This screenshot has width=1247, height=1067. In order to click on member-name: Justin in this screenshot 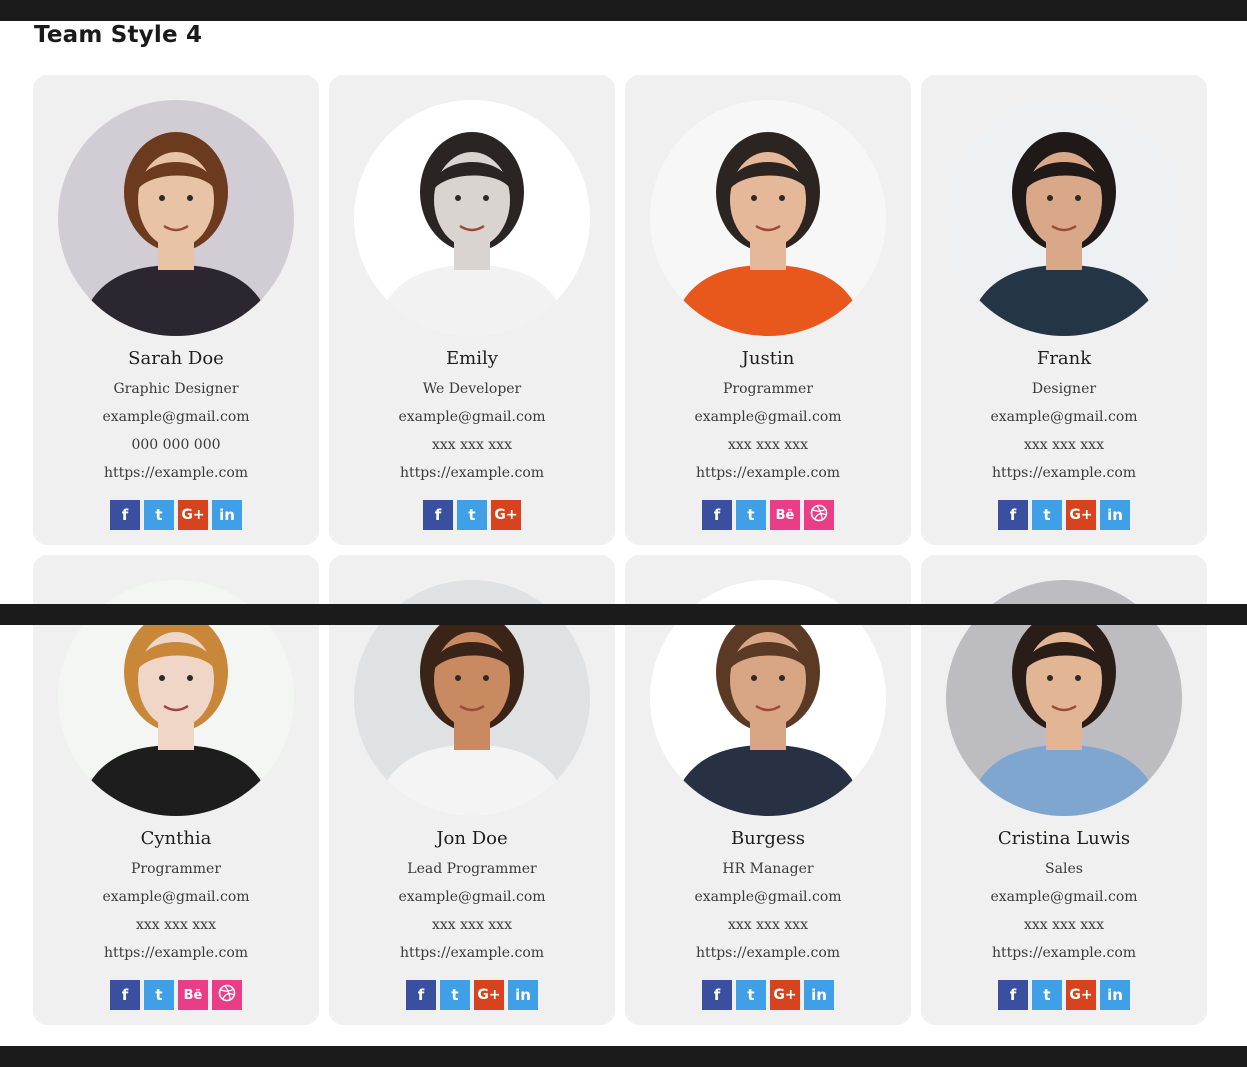, I will do `click(768, 358)`.